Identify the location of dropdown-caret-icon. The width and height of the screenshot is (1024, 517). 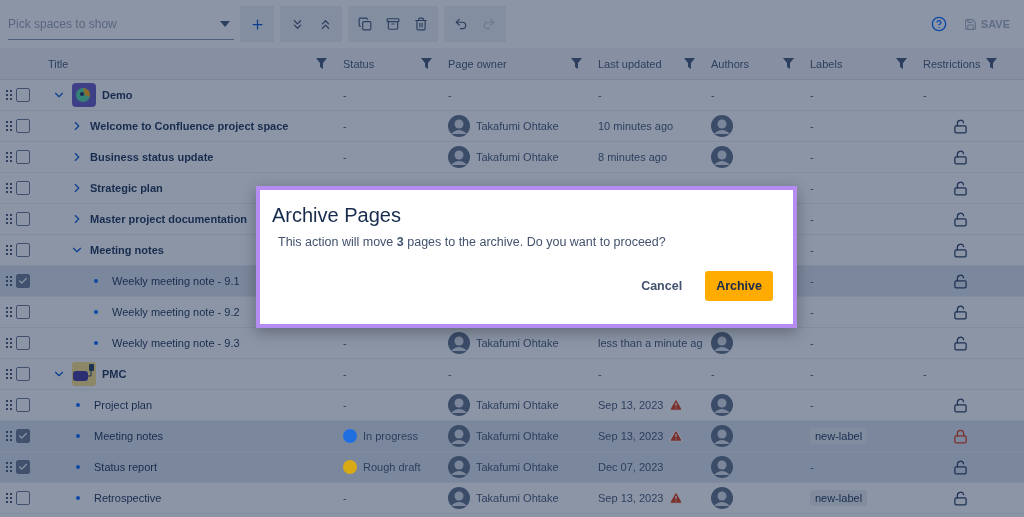
(225, 24).